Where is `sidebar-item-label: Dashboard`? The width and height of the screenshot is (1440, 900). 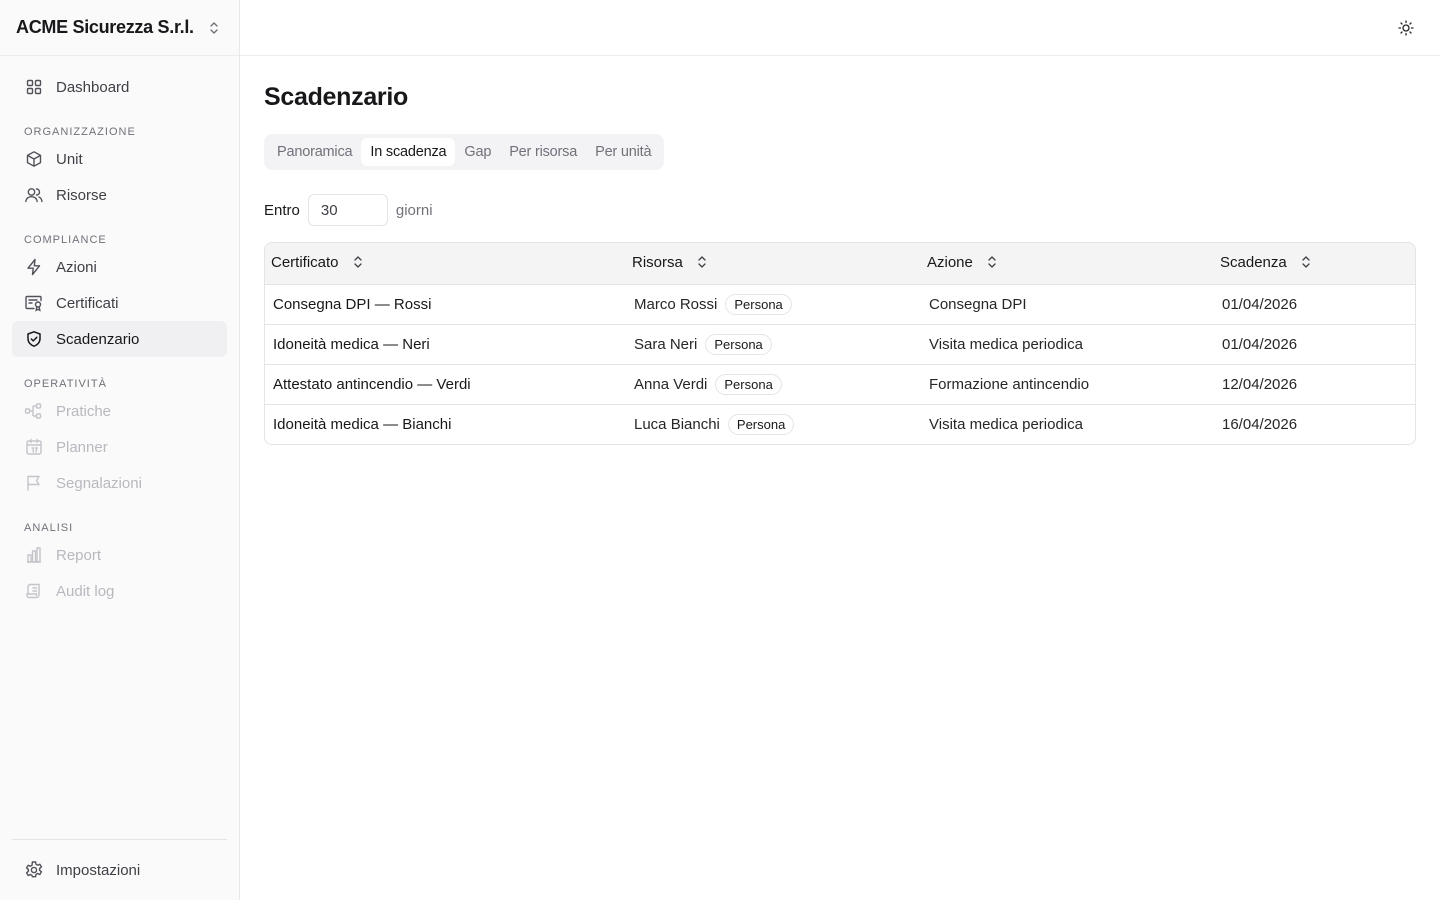
sidebar-item-label: Dashboard is located at coordinates (93, 87).